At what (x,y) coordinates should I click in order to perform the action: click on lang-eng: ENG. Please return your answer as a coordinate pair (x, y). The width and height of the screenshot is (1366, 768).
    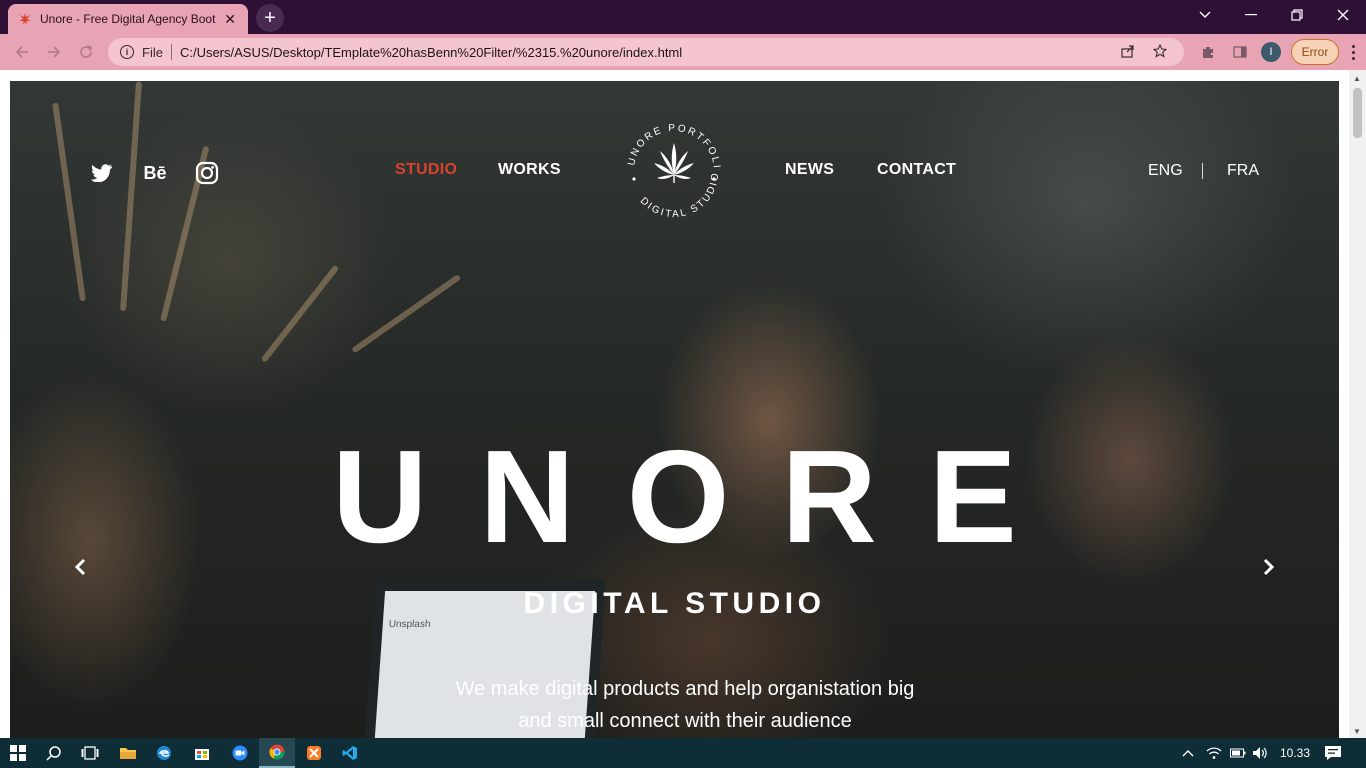
    Looking at the image, I should click on (1165, 171).